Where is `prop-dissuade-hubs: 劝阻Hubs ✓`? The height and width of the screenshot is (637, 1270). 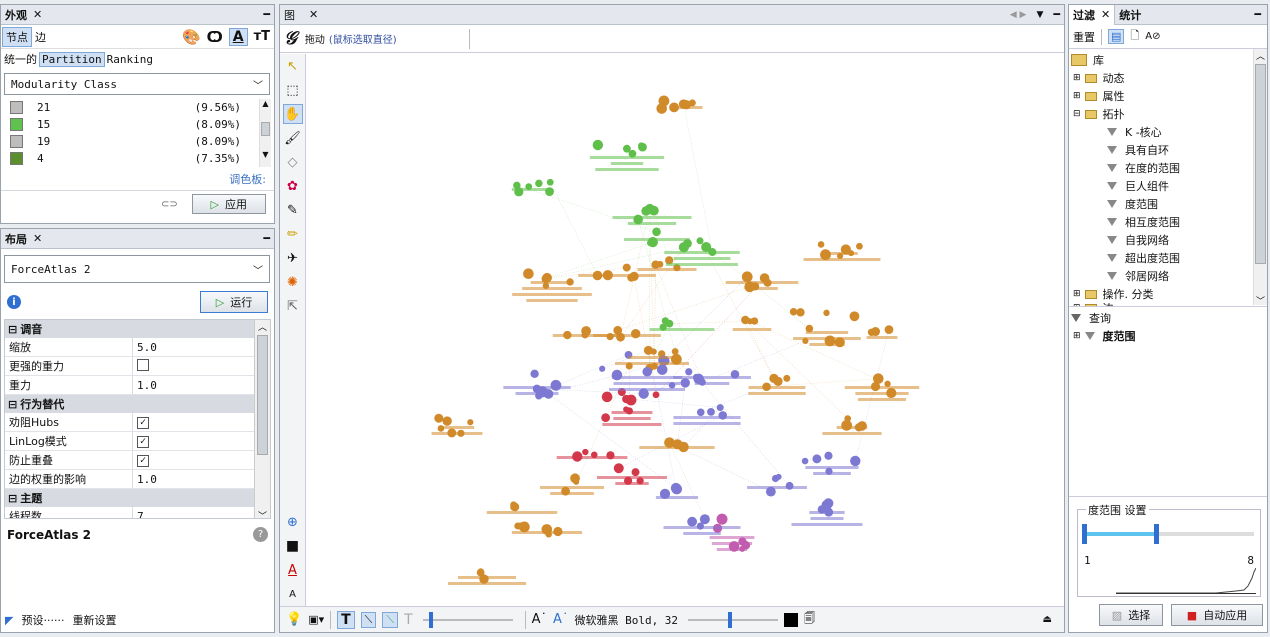 prop-dissuade-hubs: 劝阻Hubs ✓ is located at coordinates (130, 422).